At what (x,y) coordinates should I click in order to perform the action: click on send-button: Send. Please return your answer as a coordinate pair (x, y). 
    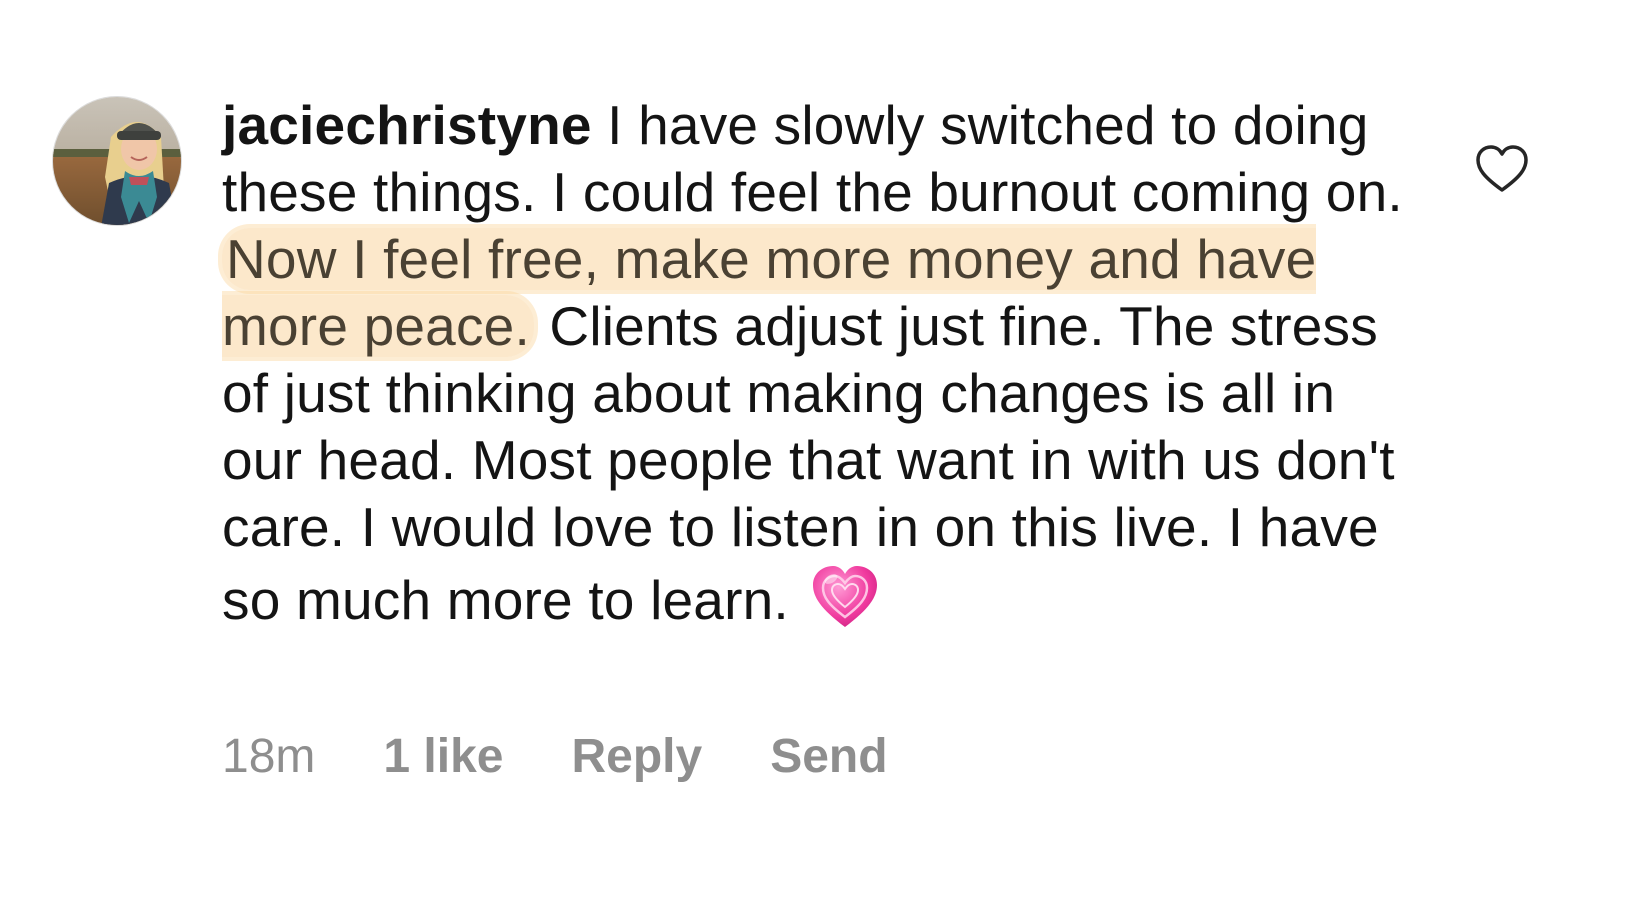
    Looking at the image, I should click on (828, 757).